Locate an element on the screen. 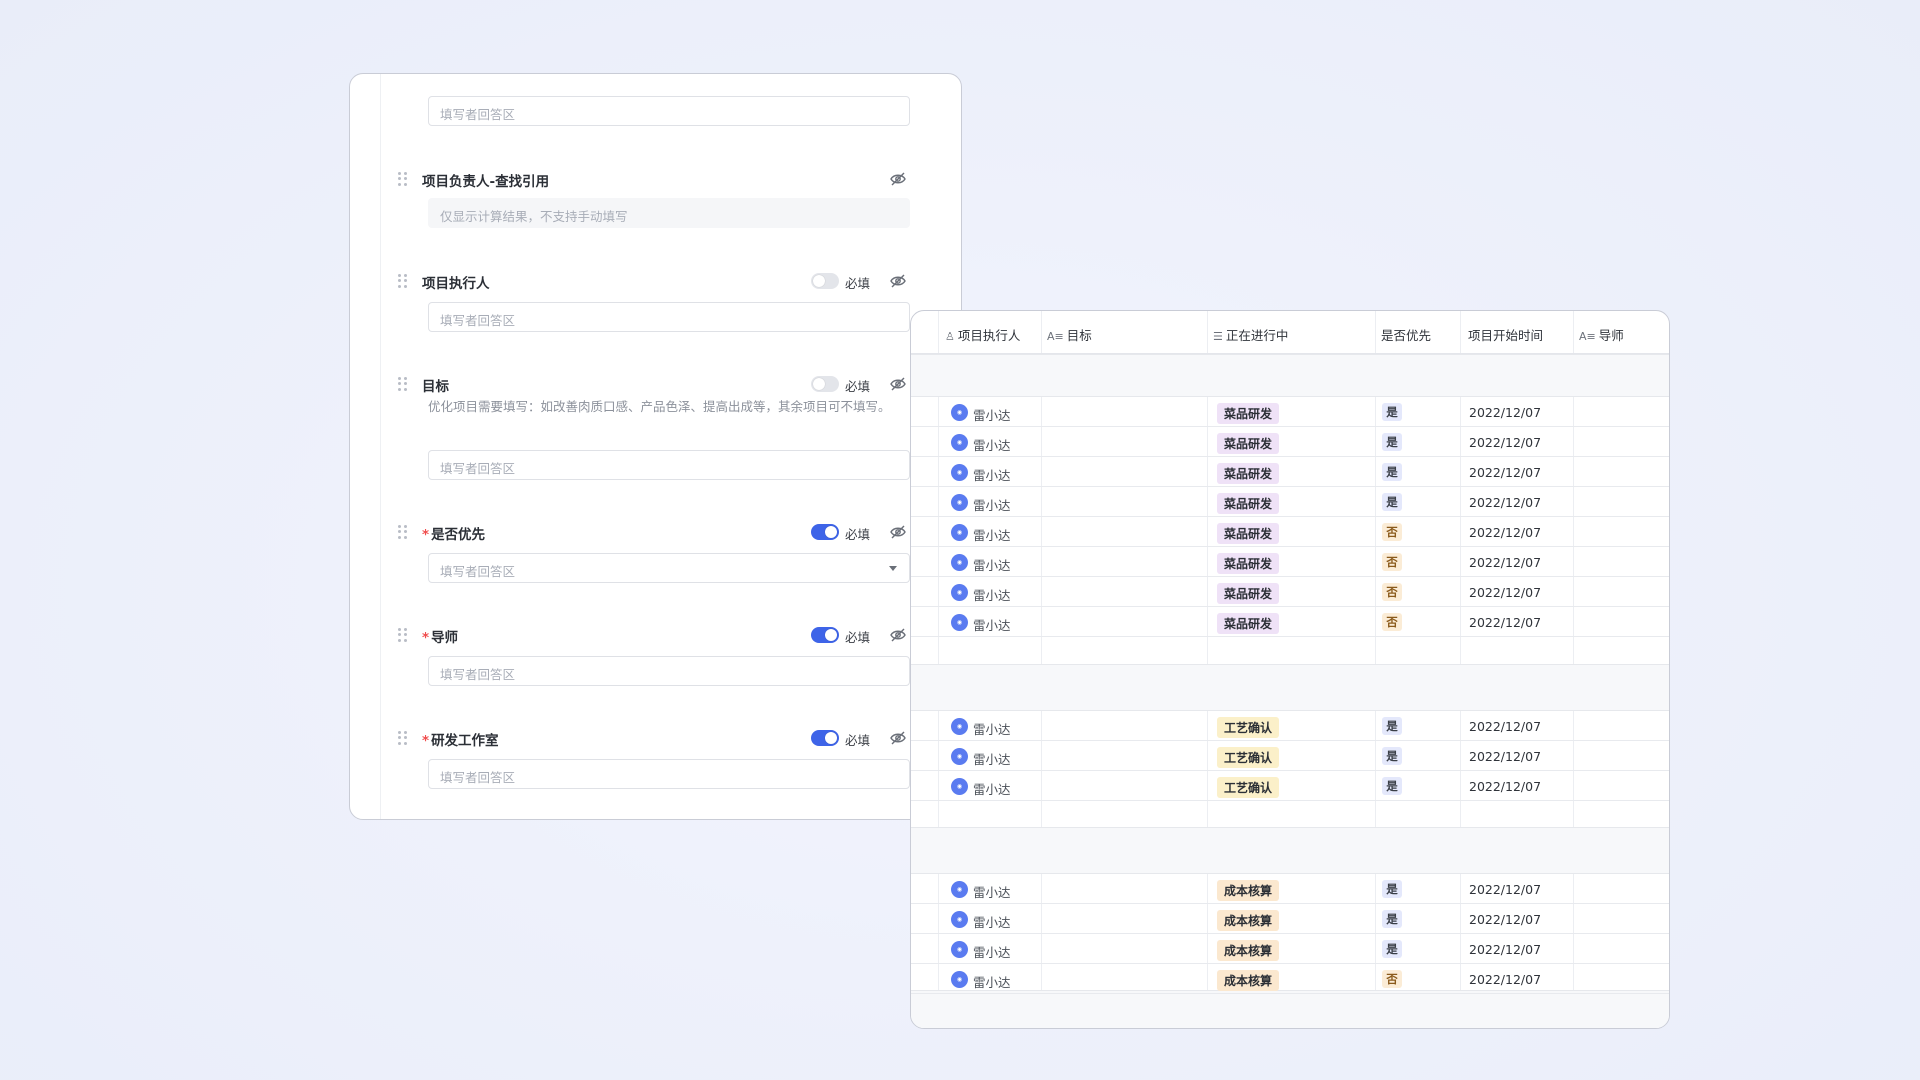  field-label: * 研发工作室 is located at coordinates (460, 739).